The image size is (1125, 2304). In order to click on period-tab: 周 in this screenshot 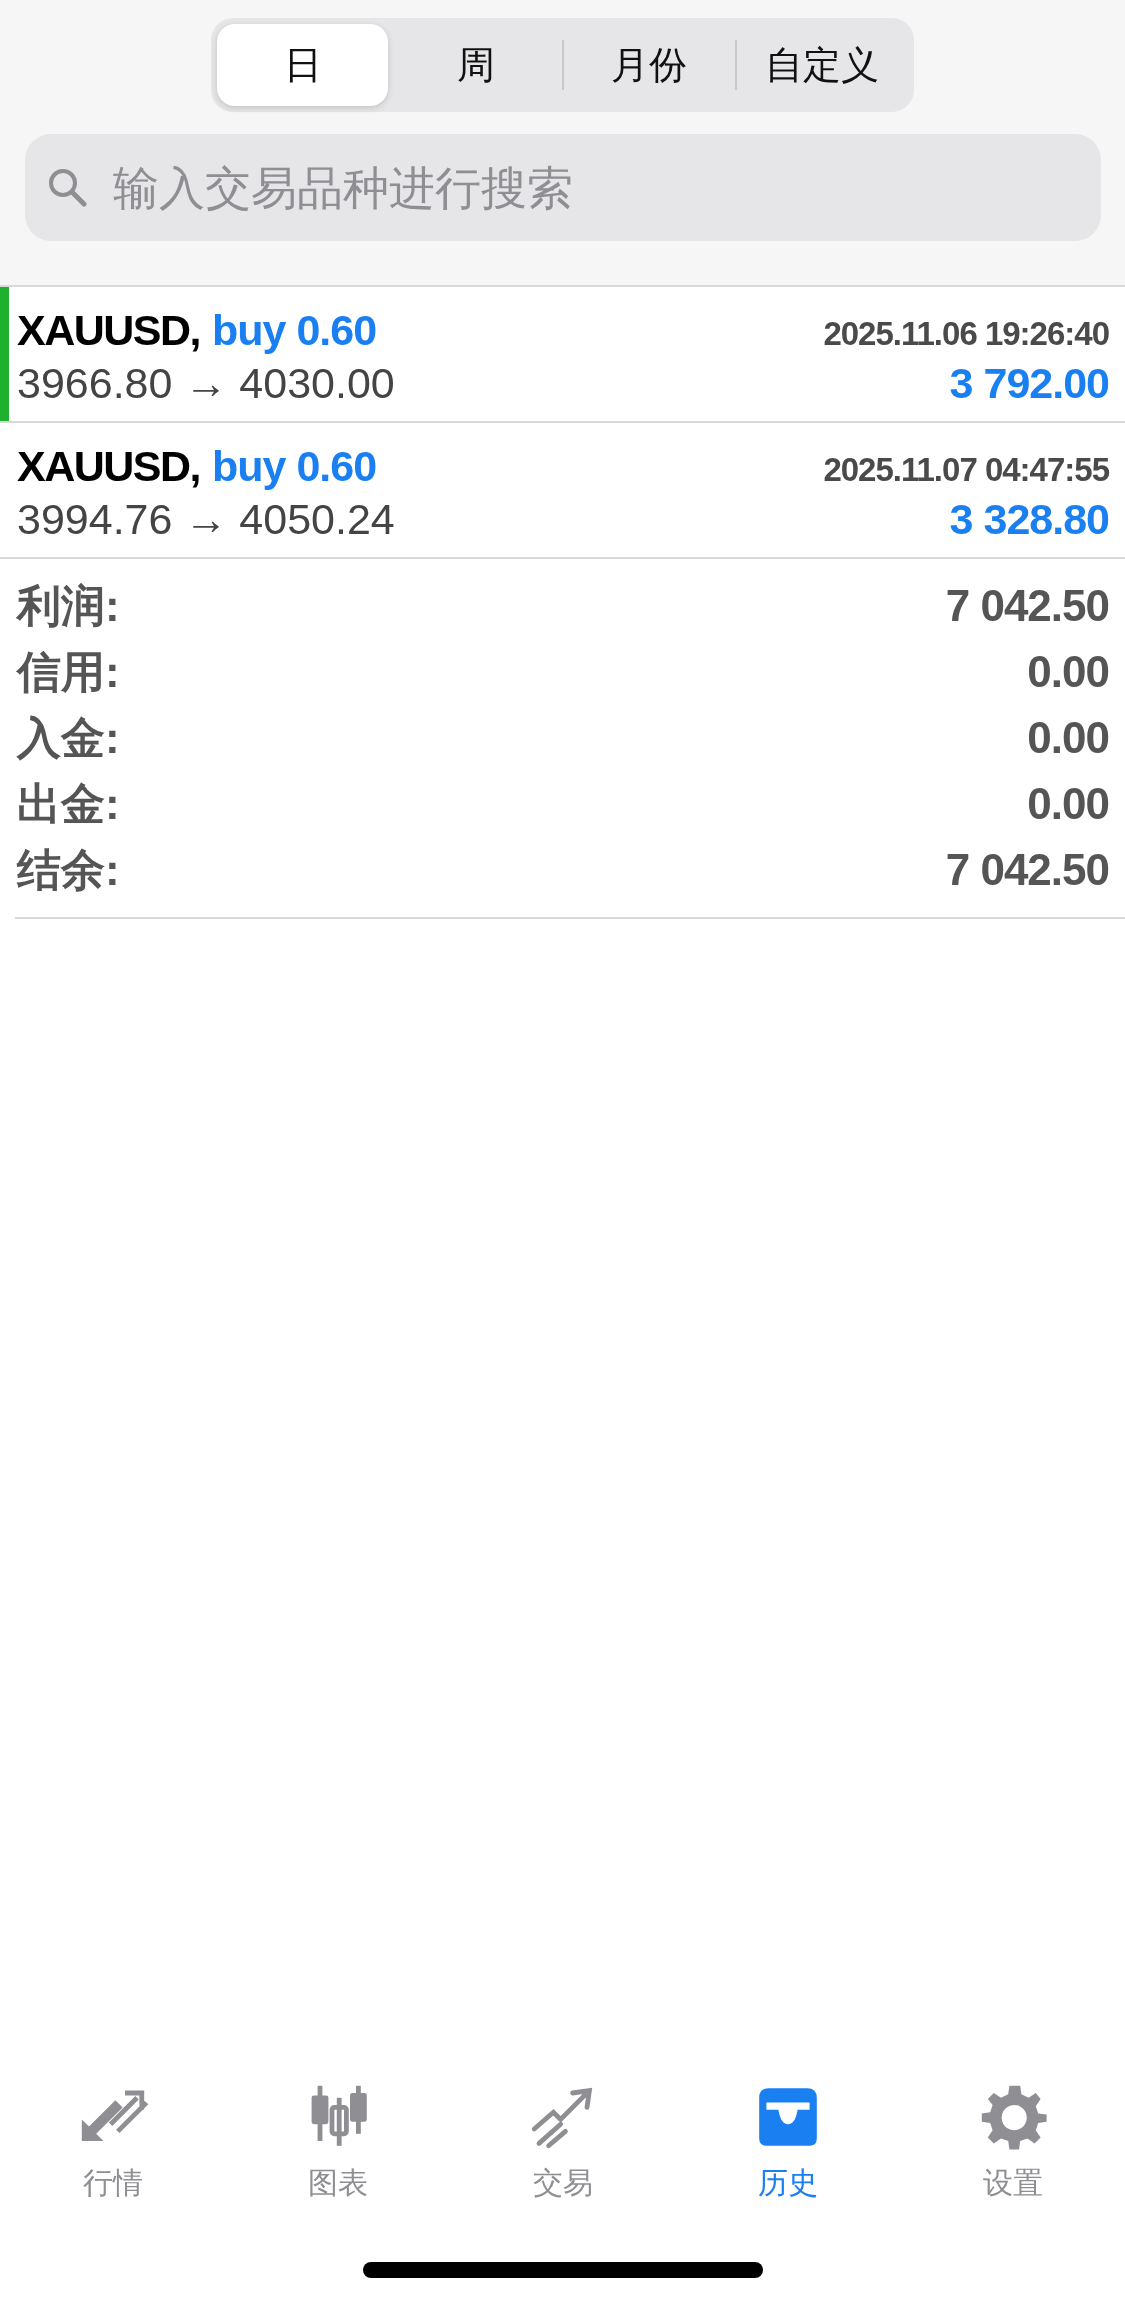, I will do `click(476, 65)`.